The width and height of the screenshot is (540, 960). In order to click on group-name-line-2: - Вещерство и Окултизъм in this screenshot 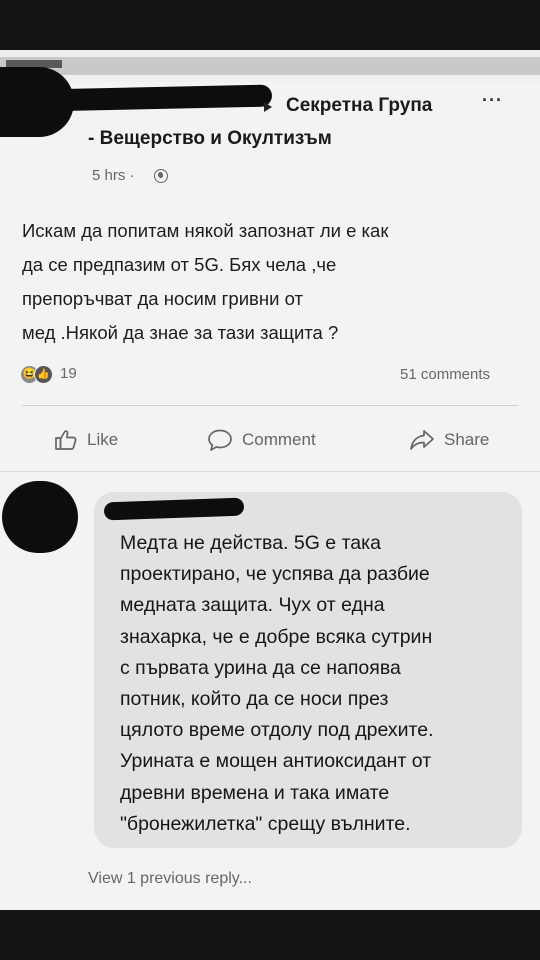, I will do `click(210, 139)`.